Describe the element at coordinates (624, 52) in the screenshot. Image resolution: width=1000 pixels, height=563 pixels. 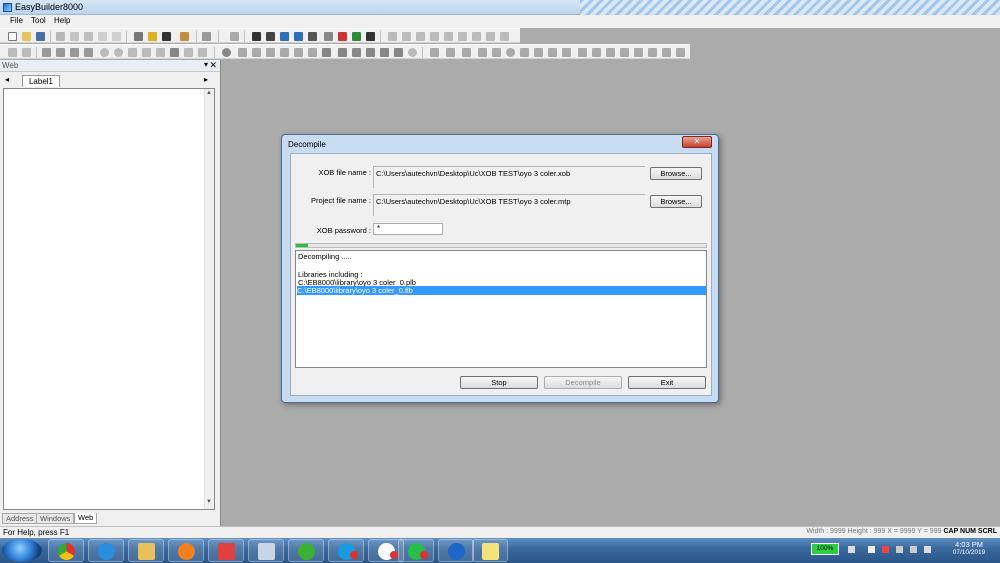
I see `recipe-icon` at that location.